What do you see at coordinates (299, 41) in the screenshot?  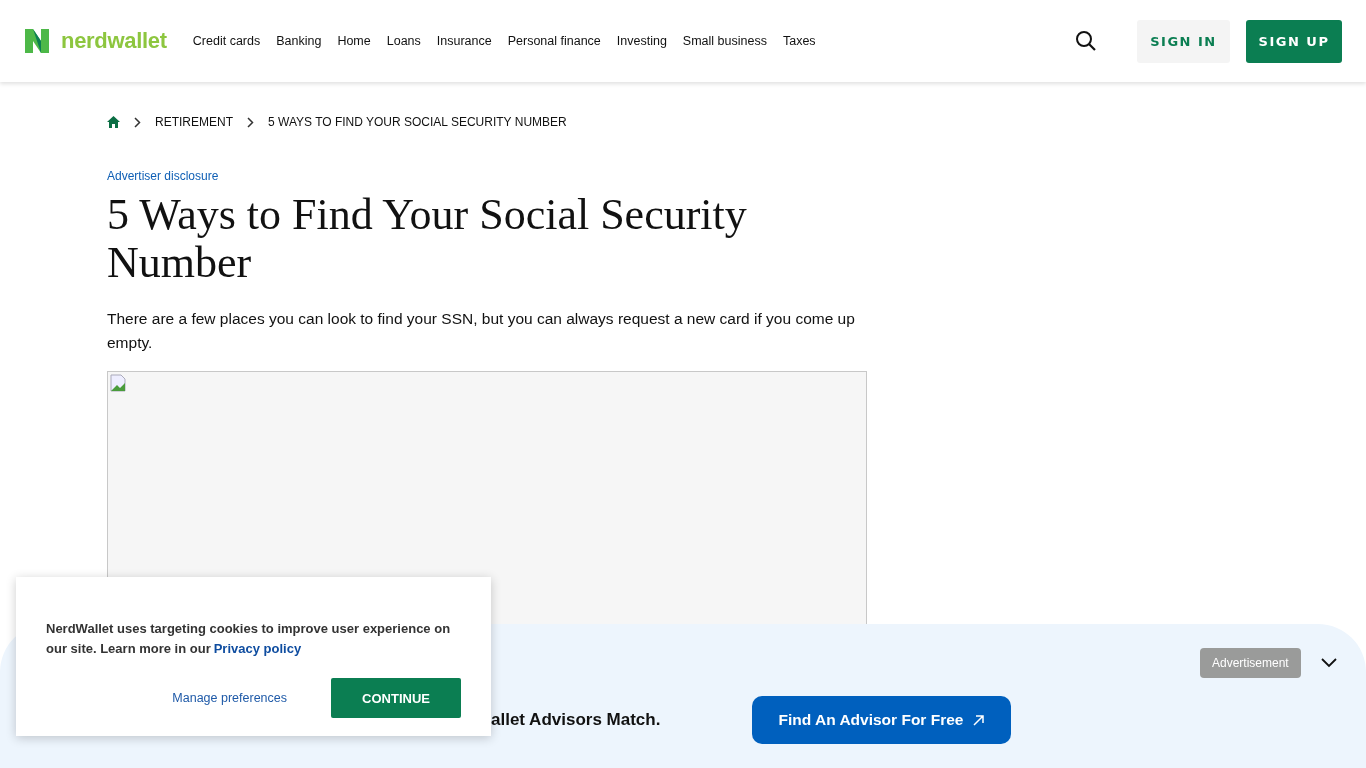 I see `nav-link: Banking` at bounding box center [299, 41].